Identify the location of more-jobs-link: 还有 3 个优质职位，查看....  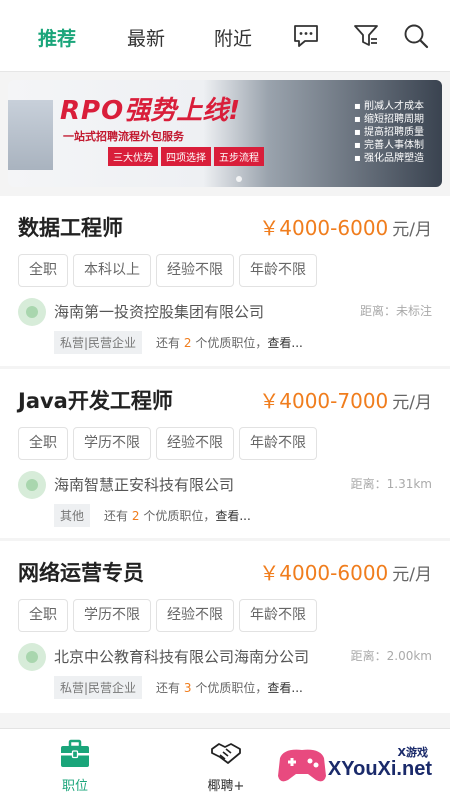
(229, 687).